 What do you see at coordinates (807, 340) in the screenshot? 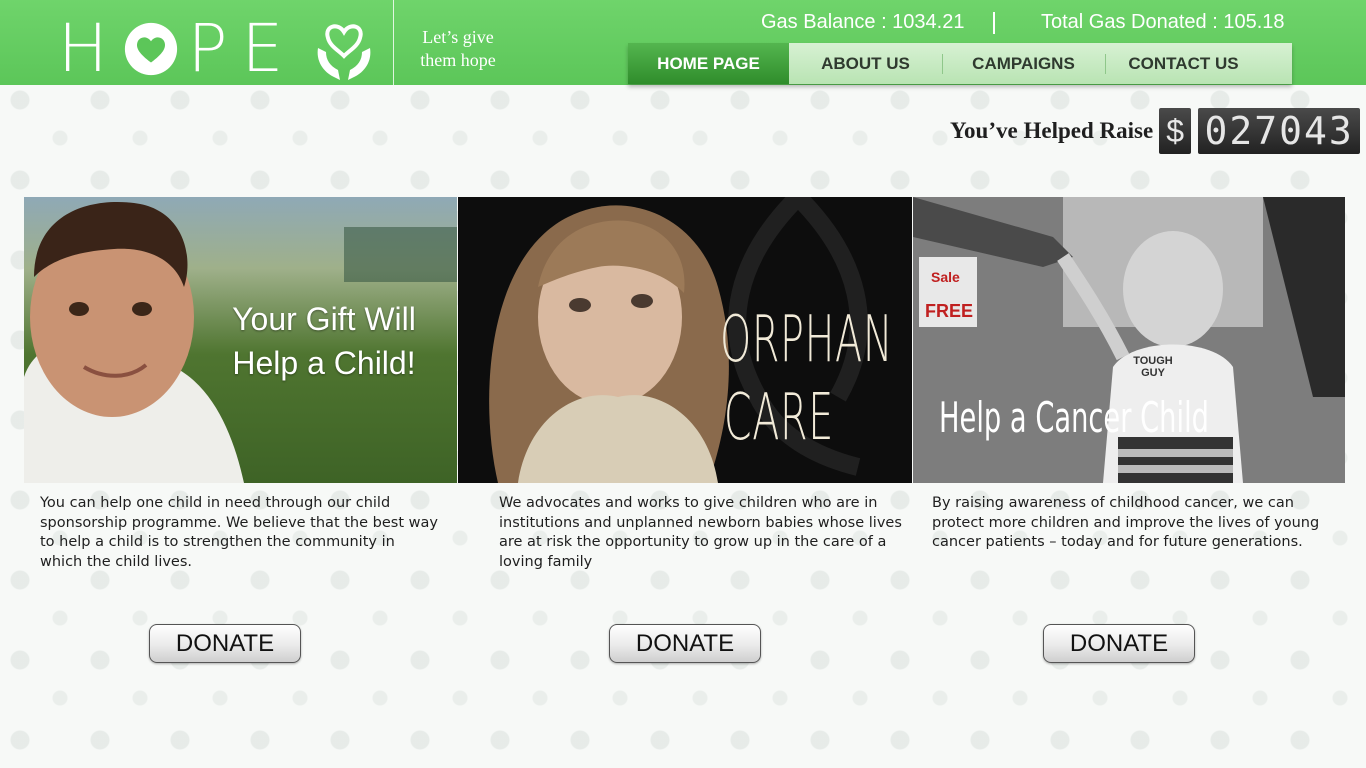
I see `orphan-caption-line1: ORPHAN` at bounding box center [807, 340].